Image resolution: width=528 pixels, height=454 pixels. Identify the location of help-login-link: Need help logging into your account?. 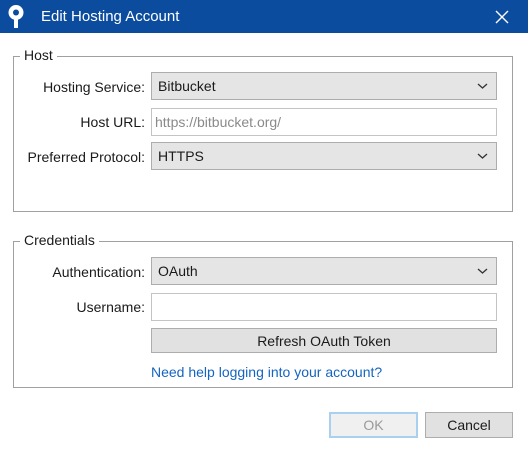
(266, 372).